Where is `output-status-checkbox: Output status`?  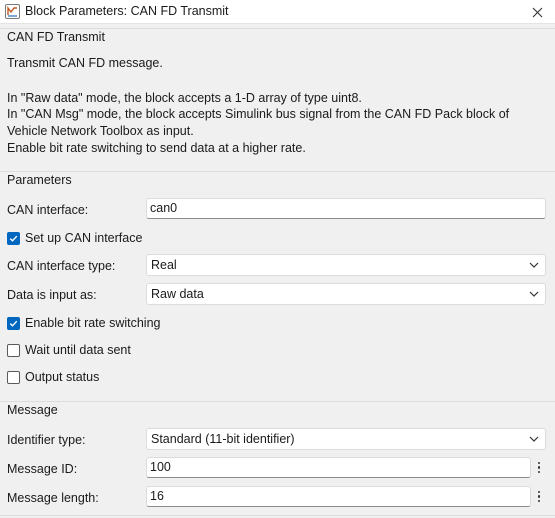
output-status-checkbox: Output status is located at coordinates (53, 377).